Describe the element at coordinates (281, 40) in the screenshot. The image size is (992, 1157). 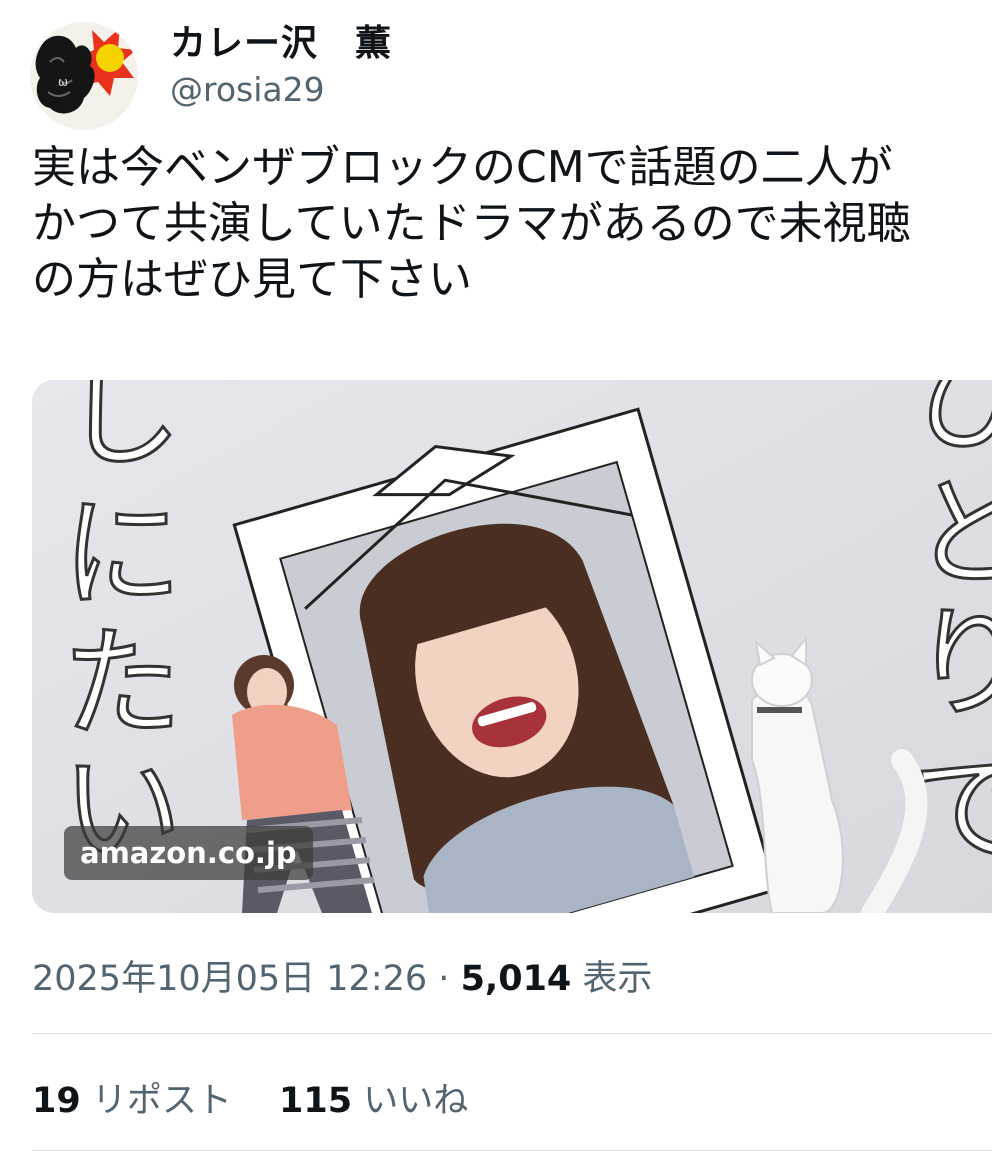
I see `display-name: カレー沢 薫` at that location.